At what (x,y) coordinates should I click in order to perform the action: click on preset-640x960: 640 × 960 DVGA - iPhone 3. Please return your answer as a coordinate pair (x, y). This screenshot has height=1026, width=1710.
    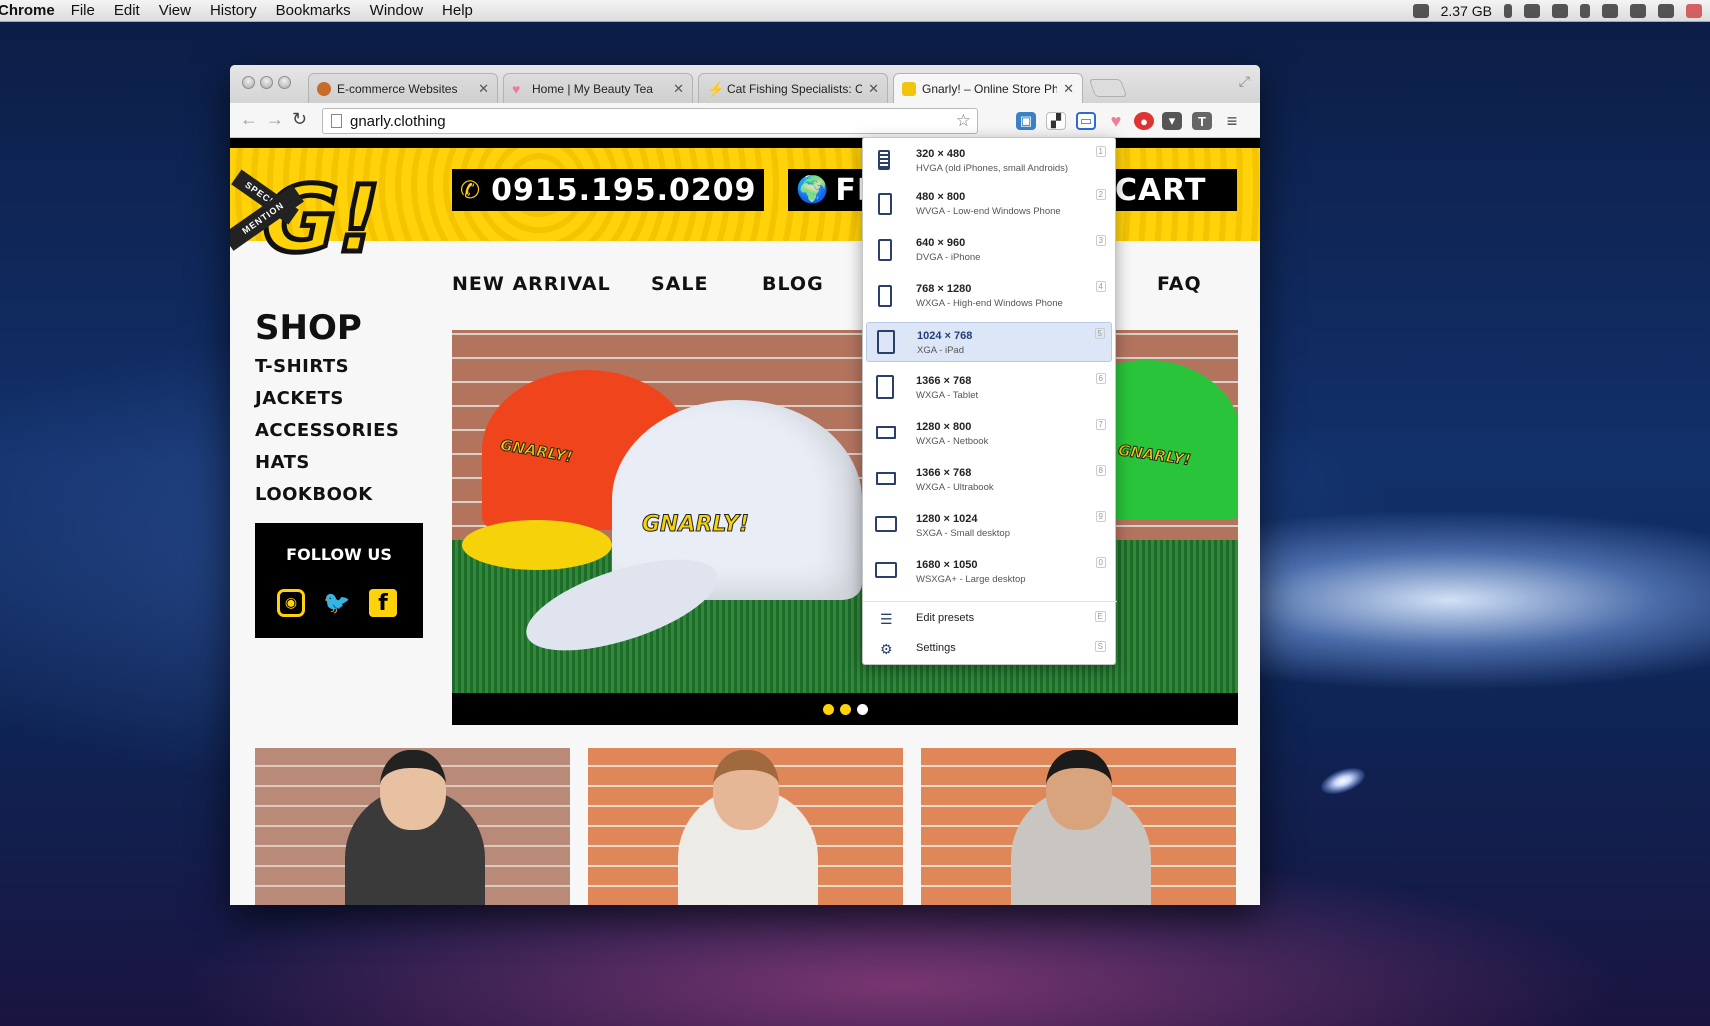
    Looking at the image, I should click on (989, 250).